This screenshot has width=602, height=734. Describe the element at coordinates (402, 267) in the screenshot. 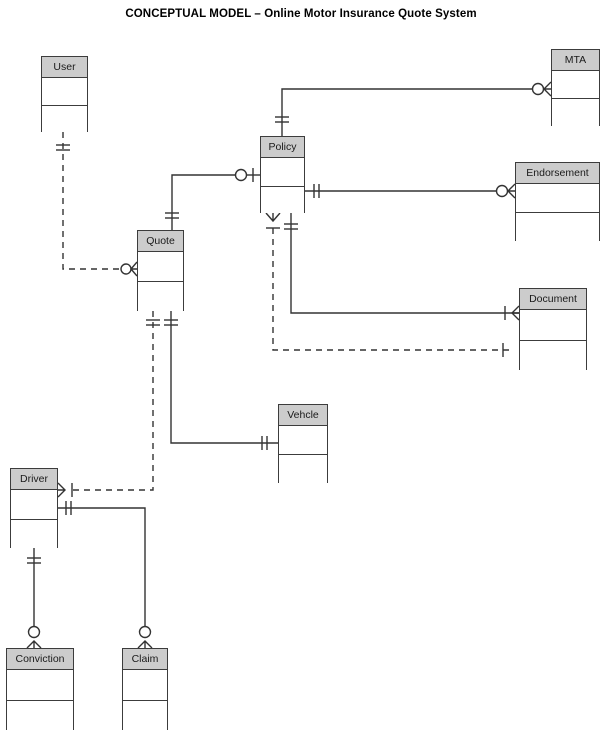

I see `relationship-policy-document` at that location.